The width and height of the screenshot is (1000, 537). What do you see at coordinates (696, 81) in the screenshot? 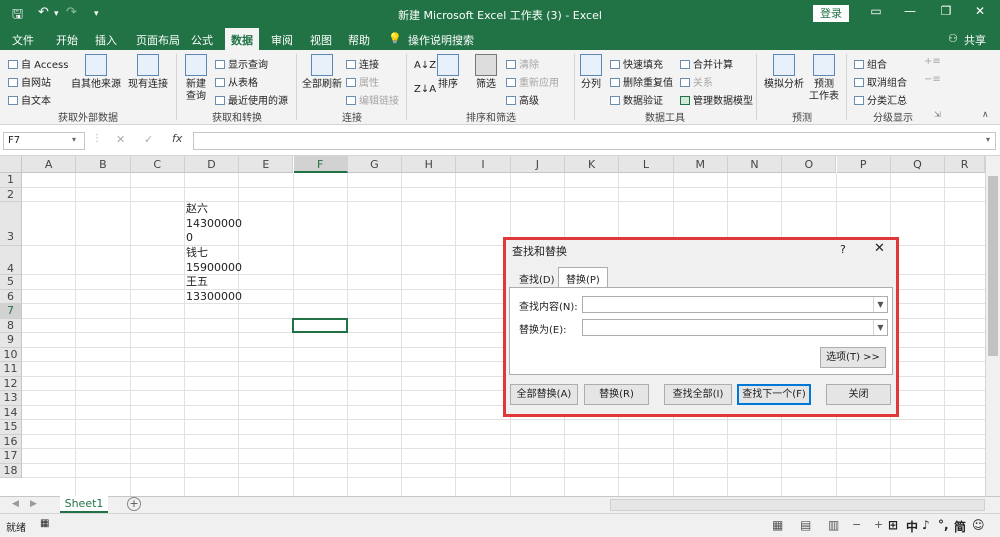
I see `relationships-button: 关系` at bounding box center [696, 81].